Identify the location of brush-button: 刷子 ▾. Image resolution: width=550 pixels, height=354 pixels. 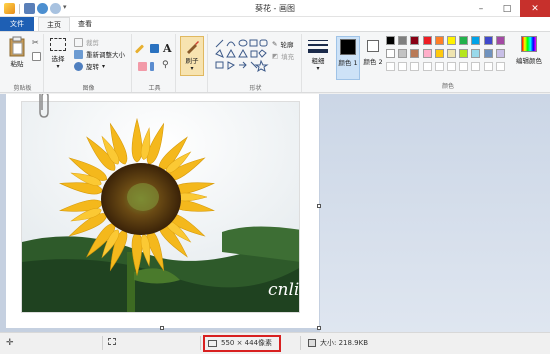
(192, 56).